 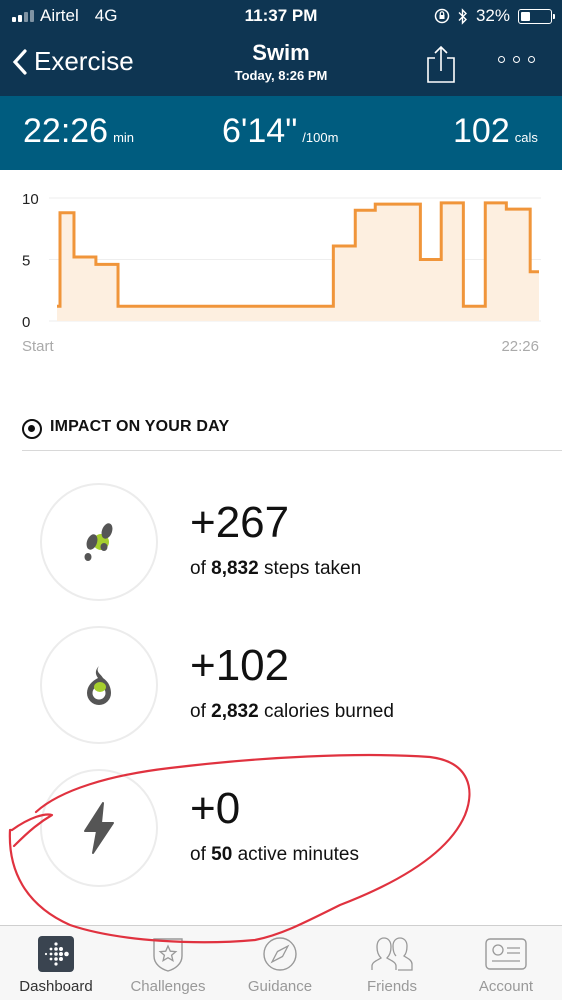 What do you see at coordinates (240, 522) in the screenshot?
I see `steps-delta: +267` at bounding box center [240, 522].